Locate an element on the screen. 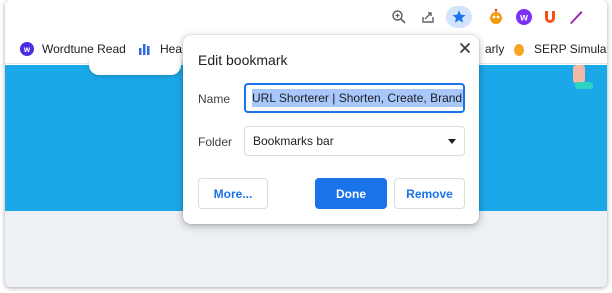  pen-extension-icon is located at coordinates (576, 17).